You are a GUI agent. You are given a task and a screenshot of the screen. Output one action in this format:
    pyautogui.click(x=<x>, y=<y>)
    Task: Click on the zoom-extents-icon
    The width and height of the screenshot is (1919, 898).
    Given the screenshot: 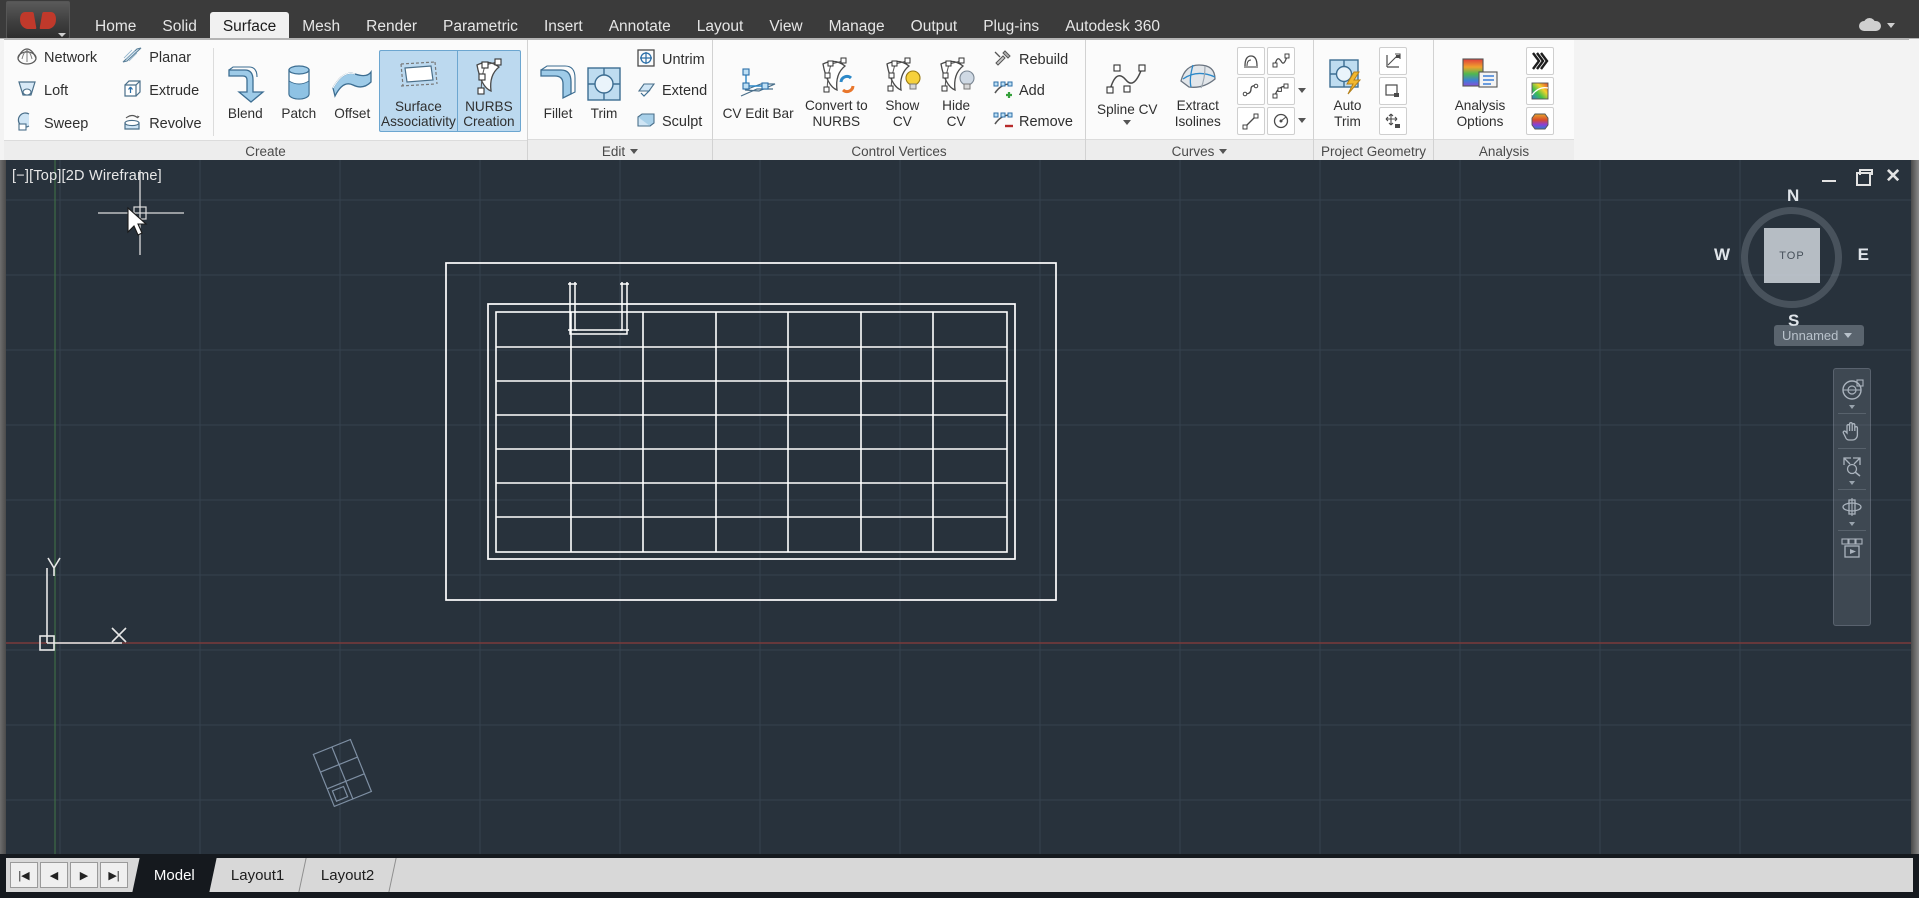 What is the action you would take?
    pyautogui.click(x=1852, y=466)
    